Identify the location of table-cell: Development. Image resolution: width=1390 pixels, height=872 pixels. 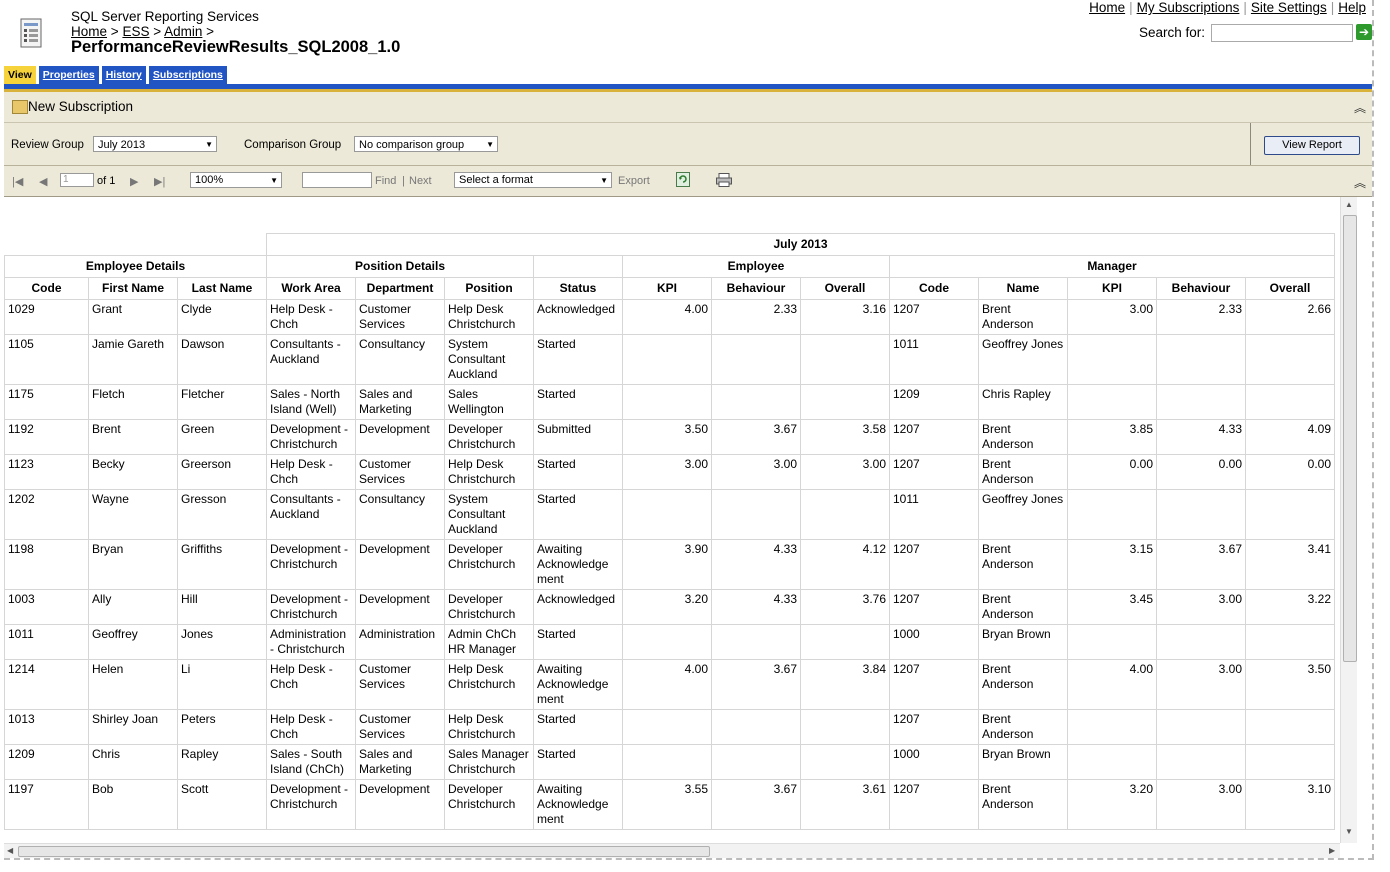
(400, 607).